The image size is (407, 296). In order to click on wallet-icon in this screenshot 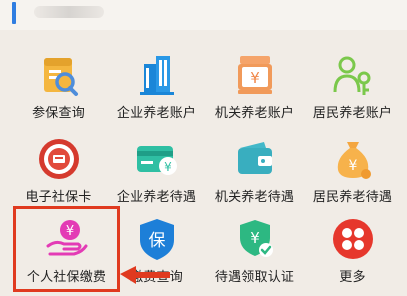, I will do `click(254, 158)`.